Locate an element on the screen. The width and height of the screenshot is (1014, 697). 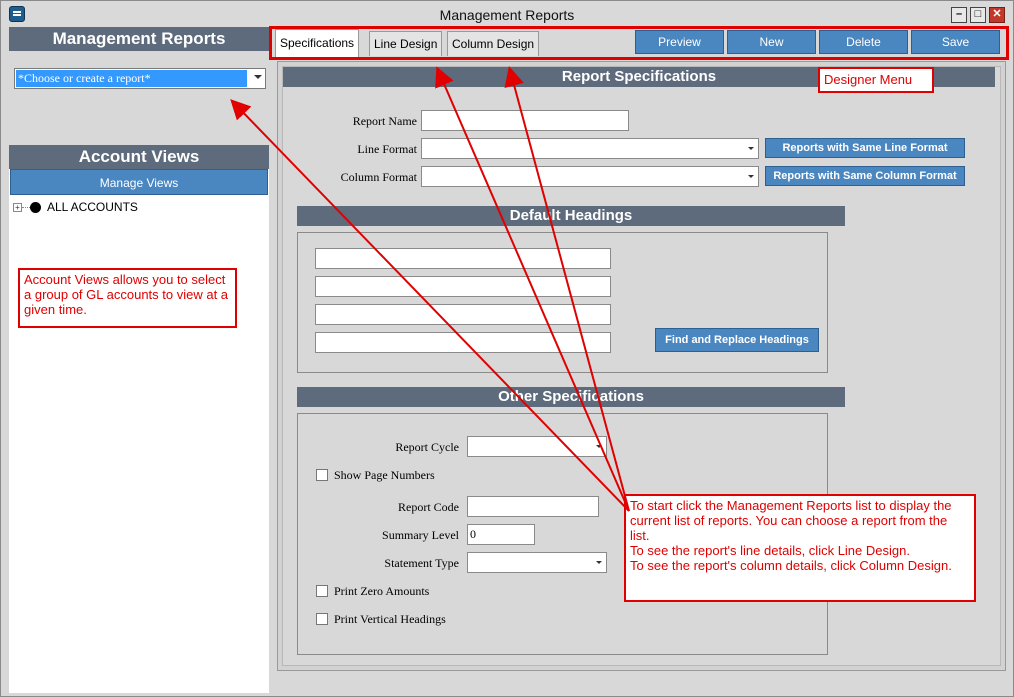
window-title: Management Reports is located at coordinates (507, 15).